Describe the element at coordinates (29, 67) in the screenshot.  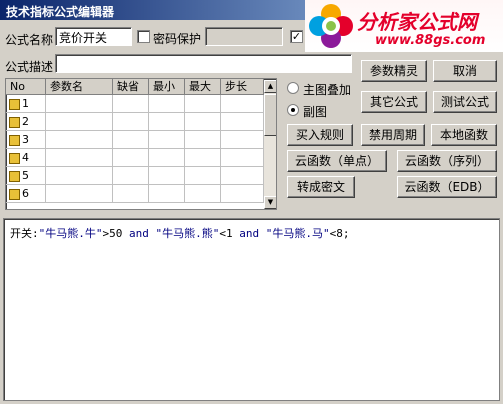
I see `formula-desc-label: 公式描述` at that location.